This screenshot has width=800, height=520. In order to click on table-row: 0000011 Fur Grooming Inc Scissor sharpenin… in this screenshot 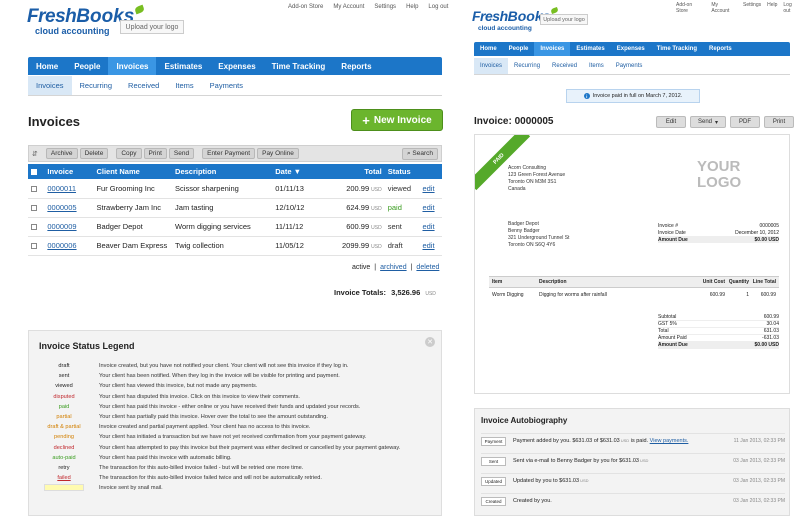, I will do `click(235, 189)`.